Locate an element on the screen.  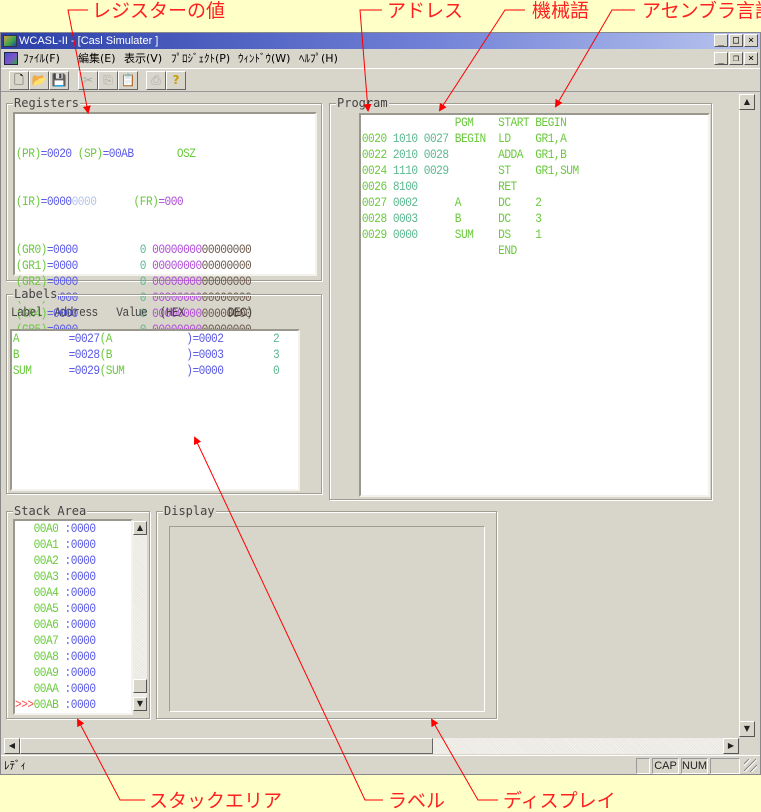
help-icon: ? is located at coordinates (176, 80).